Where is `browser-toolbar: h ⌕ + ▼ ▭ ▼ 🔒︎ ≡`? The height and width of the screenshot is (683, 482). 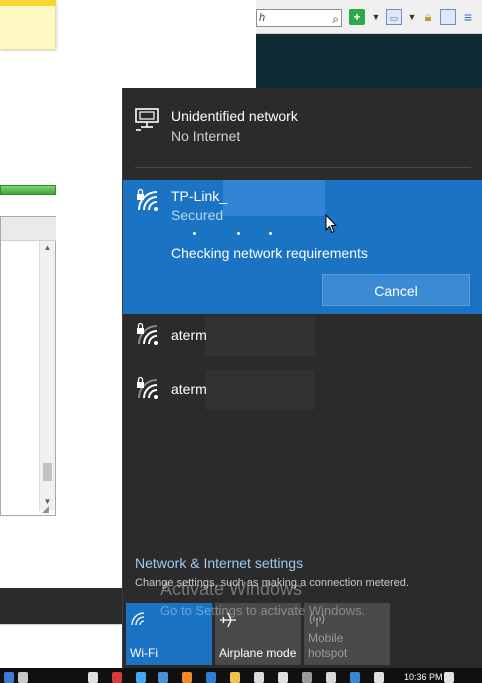
browser-toolbar: h ⌕ + ▼ ▭ ▼ 🔒︎ ≡ is located at coordinates (369, 17).